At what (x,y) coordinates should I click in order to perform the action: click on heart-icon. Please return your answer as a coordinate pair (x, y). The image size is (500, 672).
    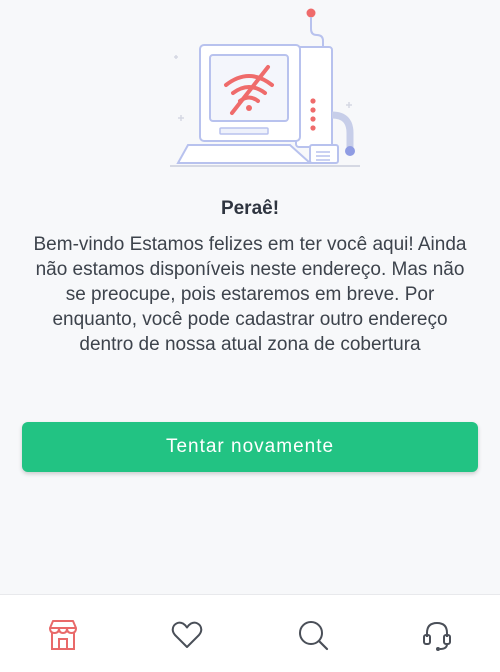
    Looking at the image, I should click on (187, 634).